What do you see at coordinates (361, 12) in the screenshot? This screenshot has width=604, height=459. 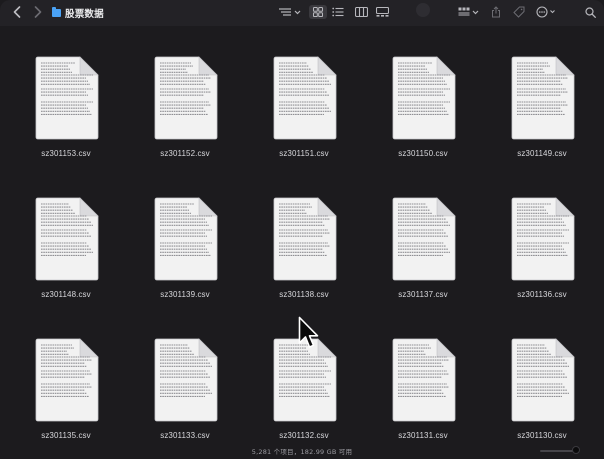 I see `column-view-icon` at bounding box center [361, 12].